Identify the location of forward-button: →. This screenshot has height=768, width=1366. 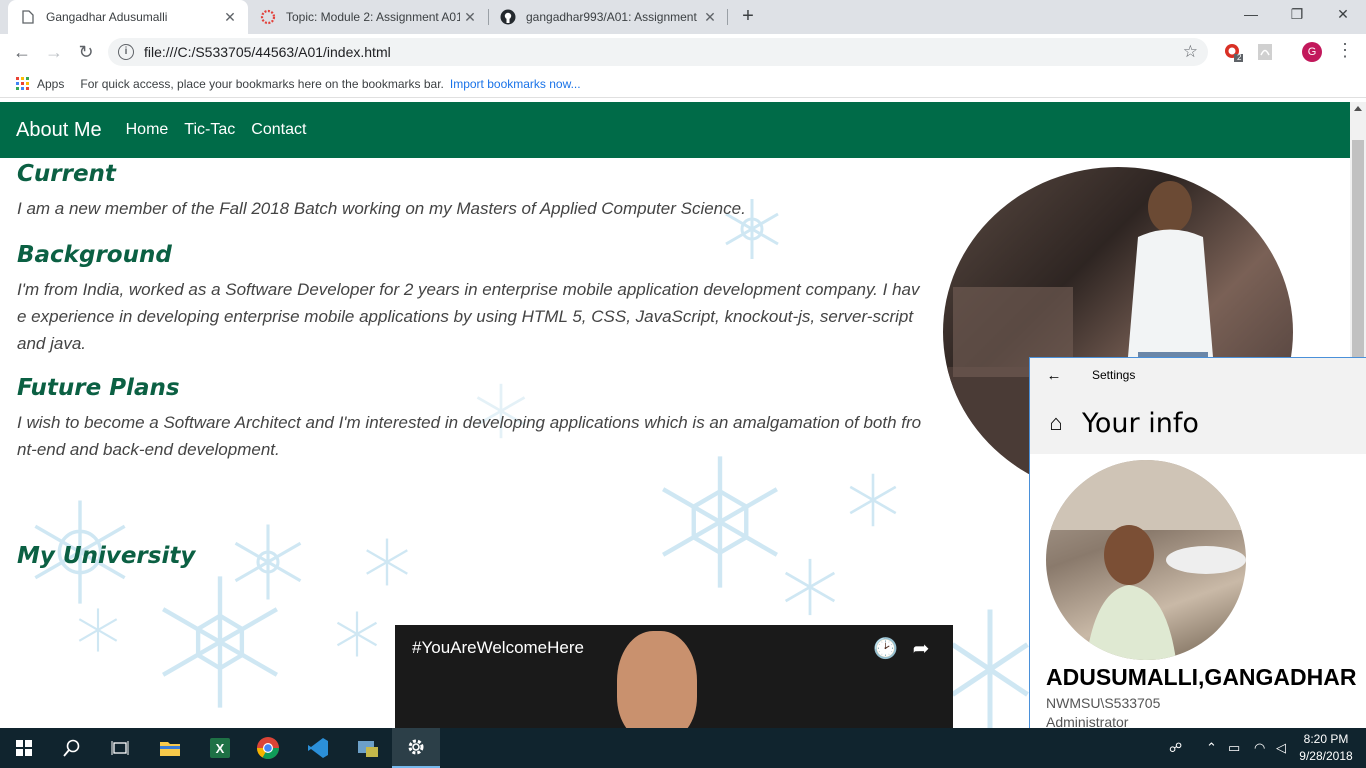
(54, 52).